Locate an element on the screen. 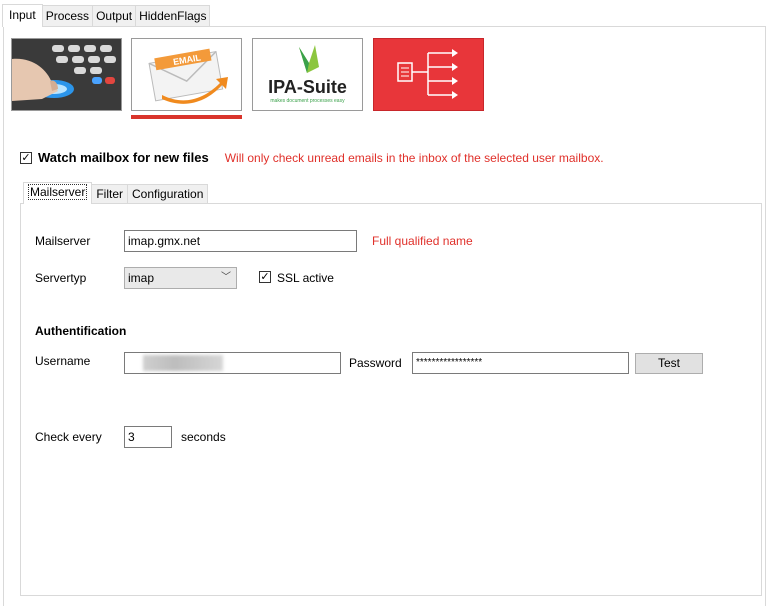 This screenshot has height=608, width=768. tab-output: Output is located at coordinates (114, 15).